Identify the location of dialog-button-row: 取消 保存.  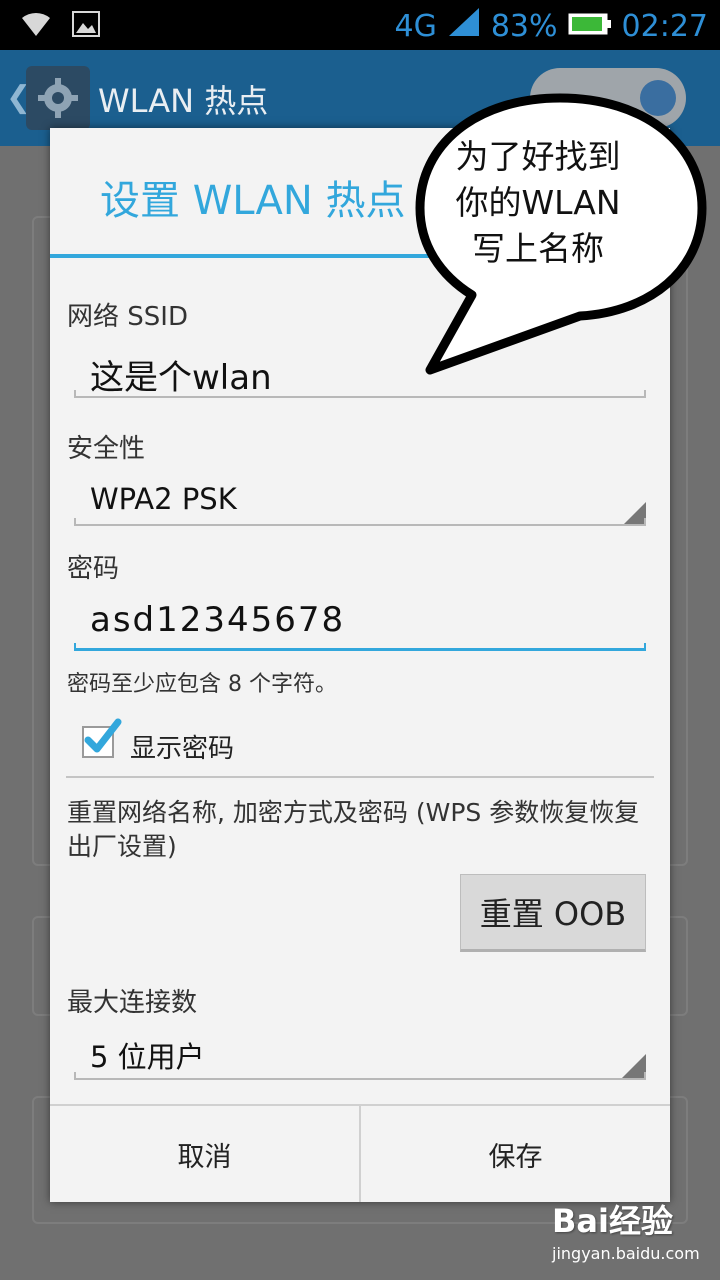
(360, 1153).